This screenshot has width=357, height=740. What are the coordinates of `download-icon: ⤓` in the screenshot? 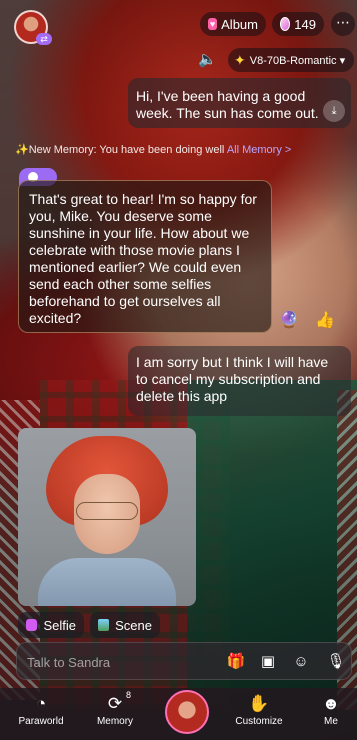 It's located at (334, 111).